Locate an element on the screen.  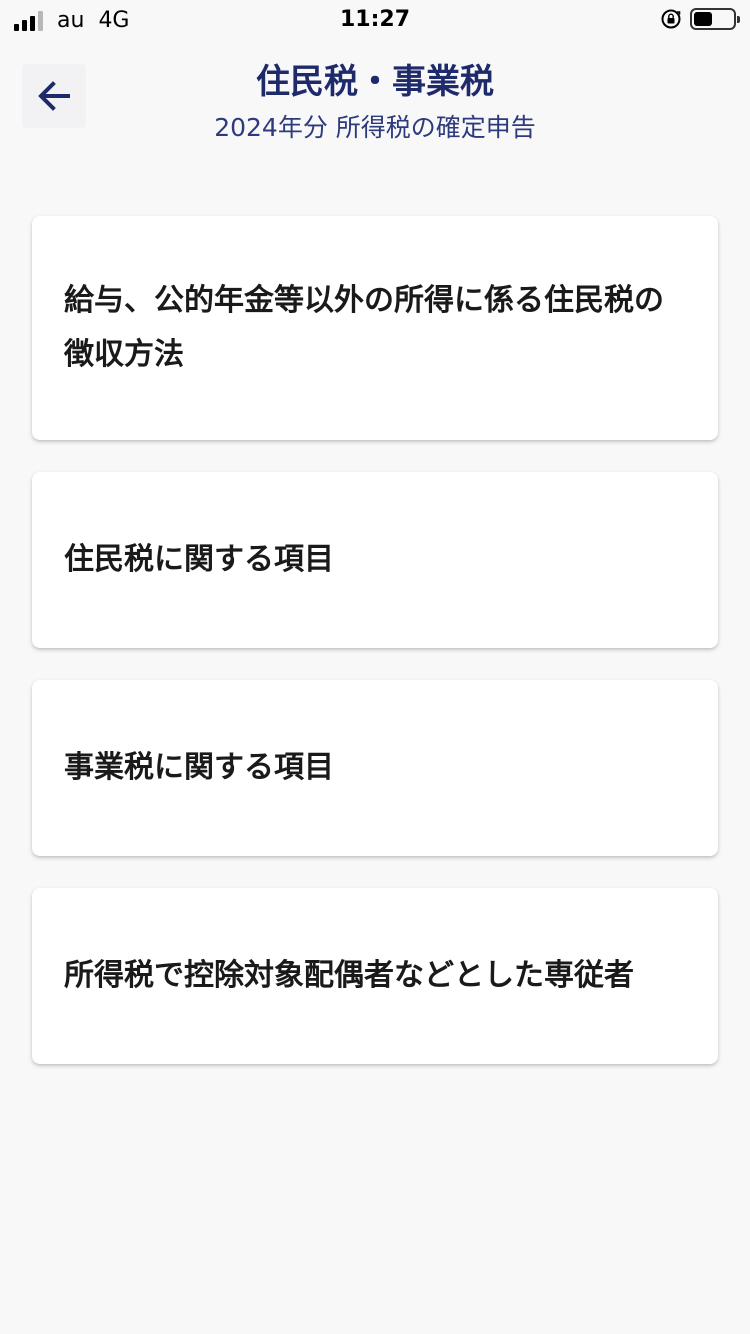
status-right is located at coordinates (700, 19).